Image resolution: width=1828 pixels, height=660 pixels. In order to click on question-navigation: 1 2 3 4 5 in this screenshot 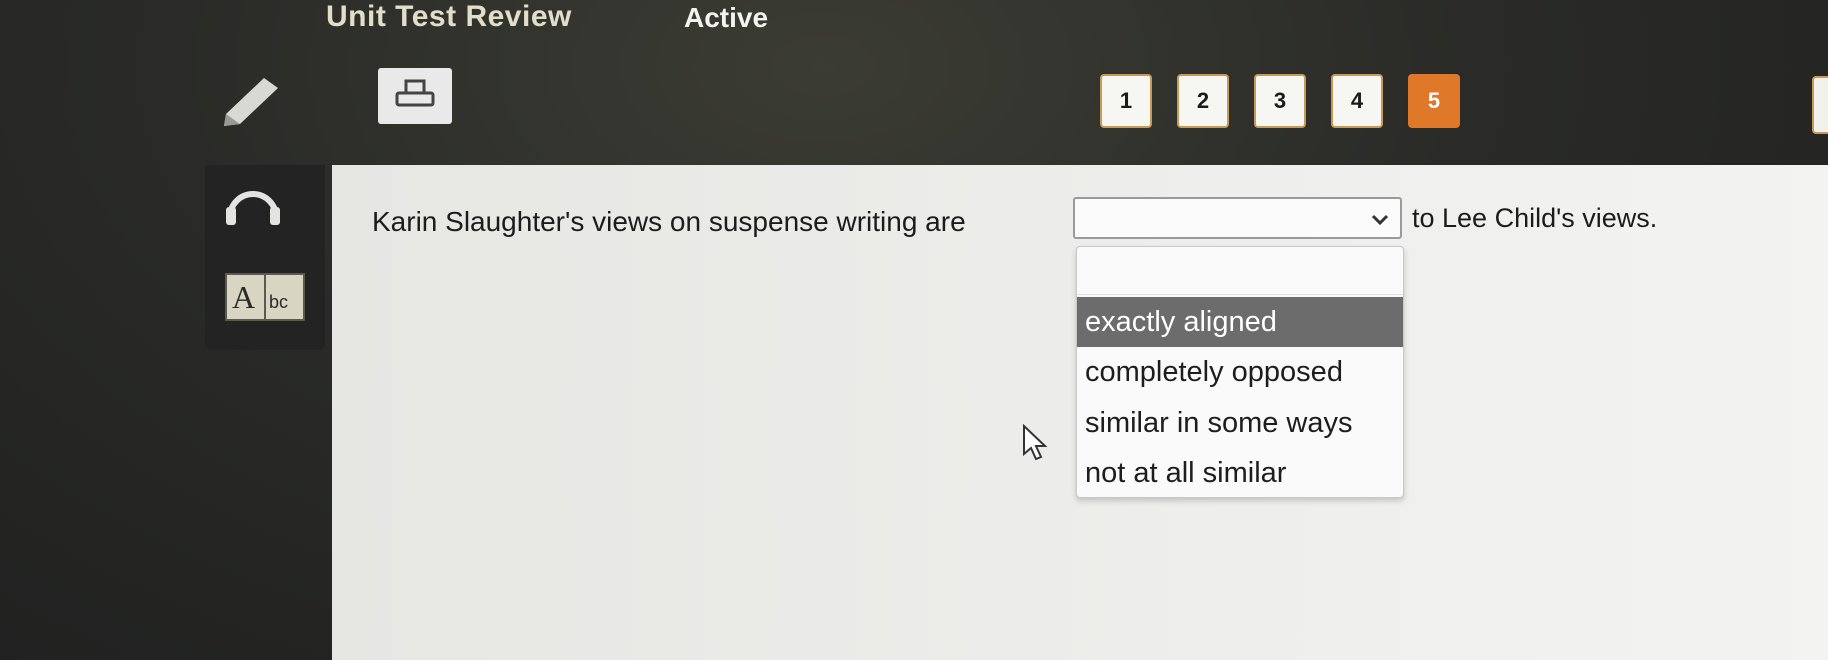, I will do `click(1280, 101)`.